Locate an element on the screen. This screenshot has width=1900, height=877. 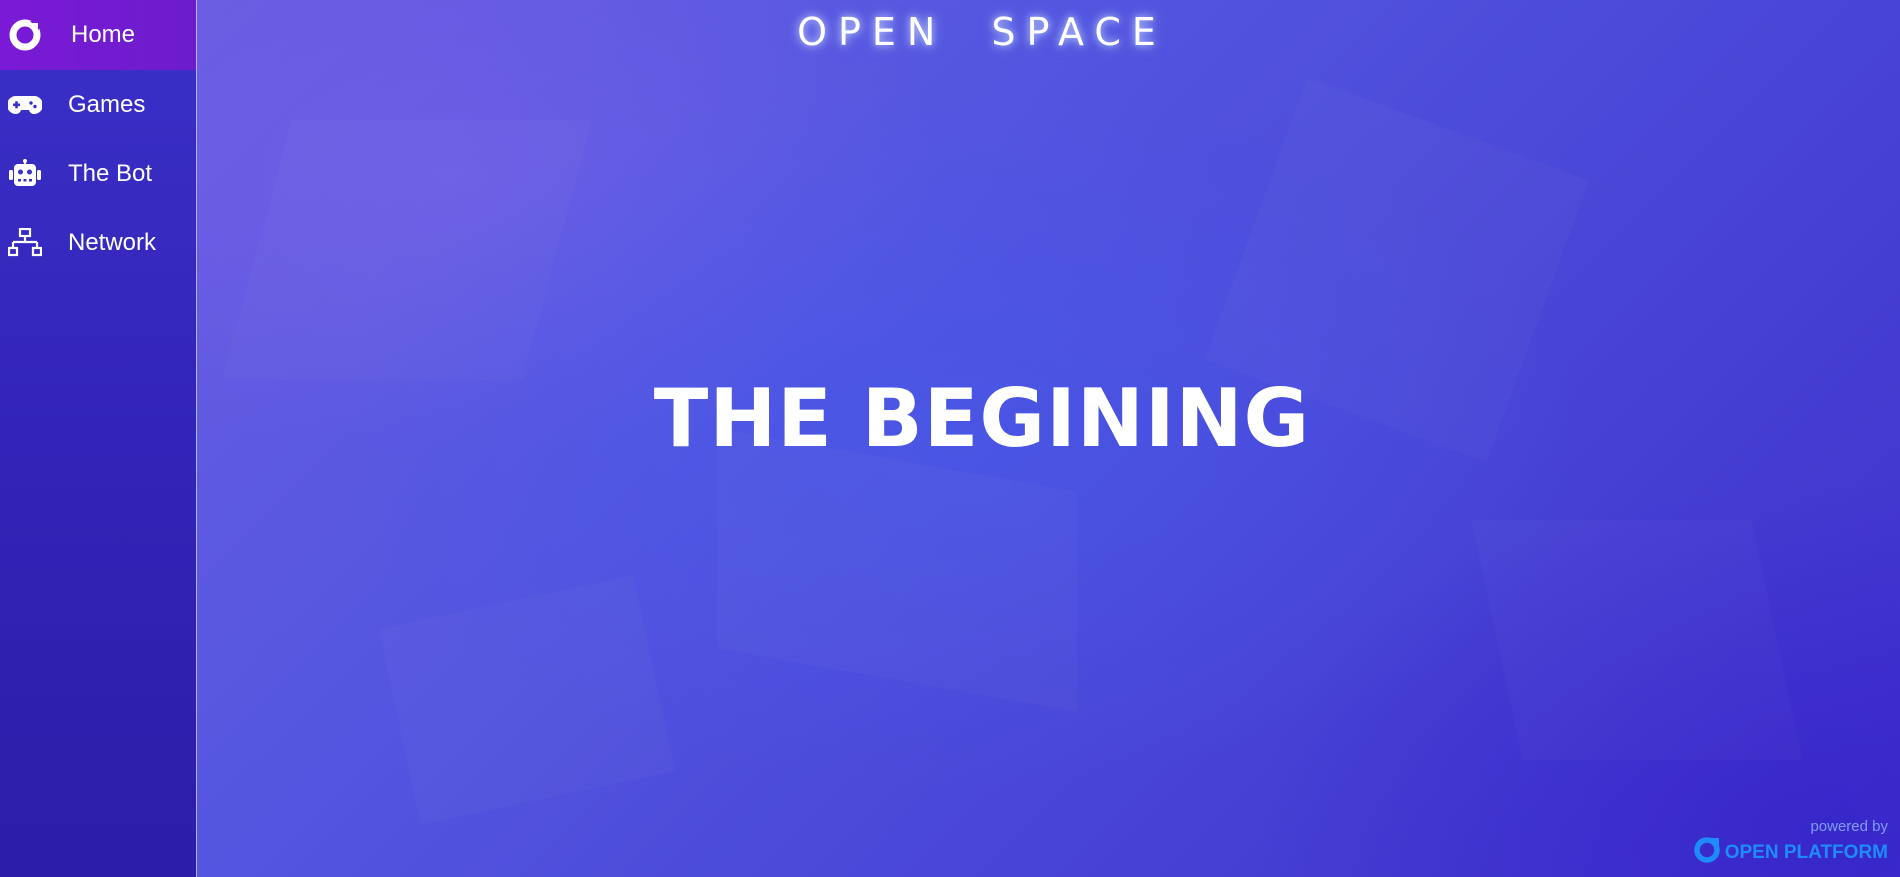
site-title: OPEN SPACE is located at coordinates (982, 32).